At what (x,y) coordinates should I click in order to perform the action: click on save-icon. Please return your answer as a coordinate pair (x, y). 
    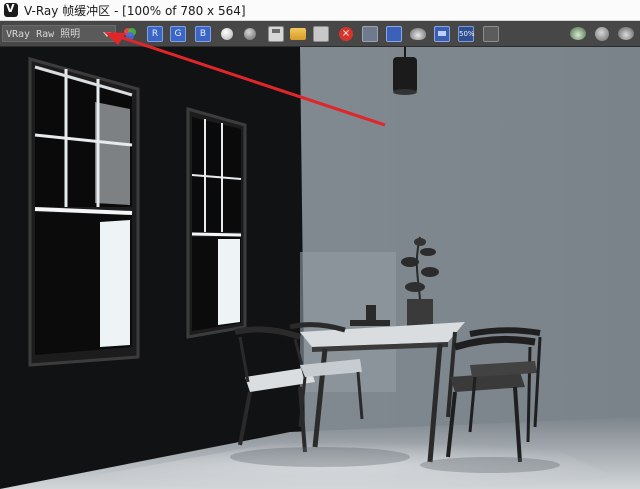
    Looking at the image, I should click on (276, 34).